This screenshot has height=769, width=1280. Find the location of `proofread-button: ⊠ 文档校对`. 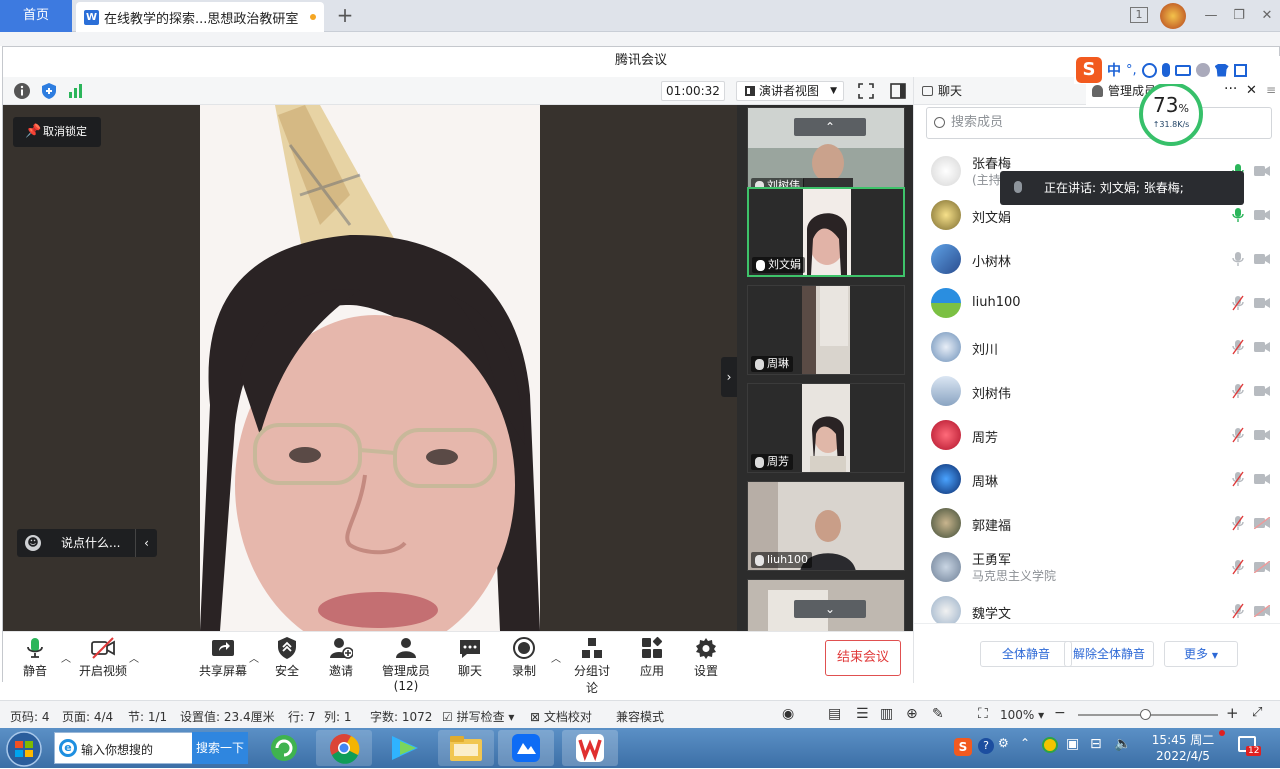

proofread-button: ⊠ 文档校对 is located at coordinates (561, 716).